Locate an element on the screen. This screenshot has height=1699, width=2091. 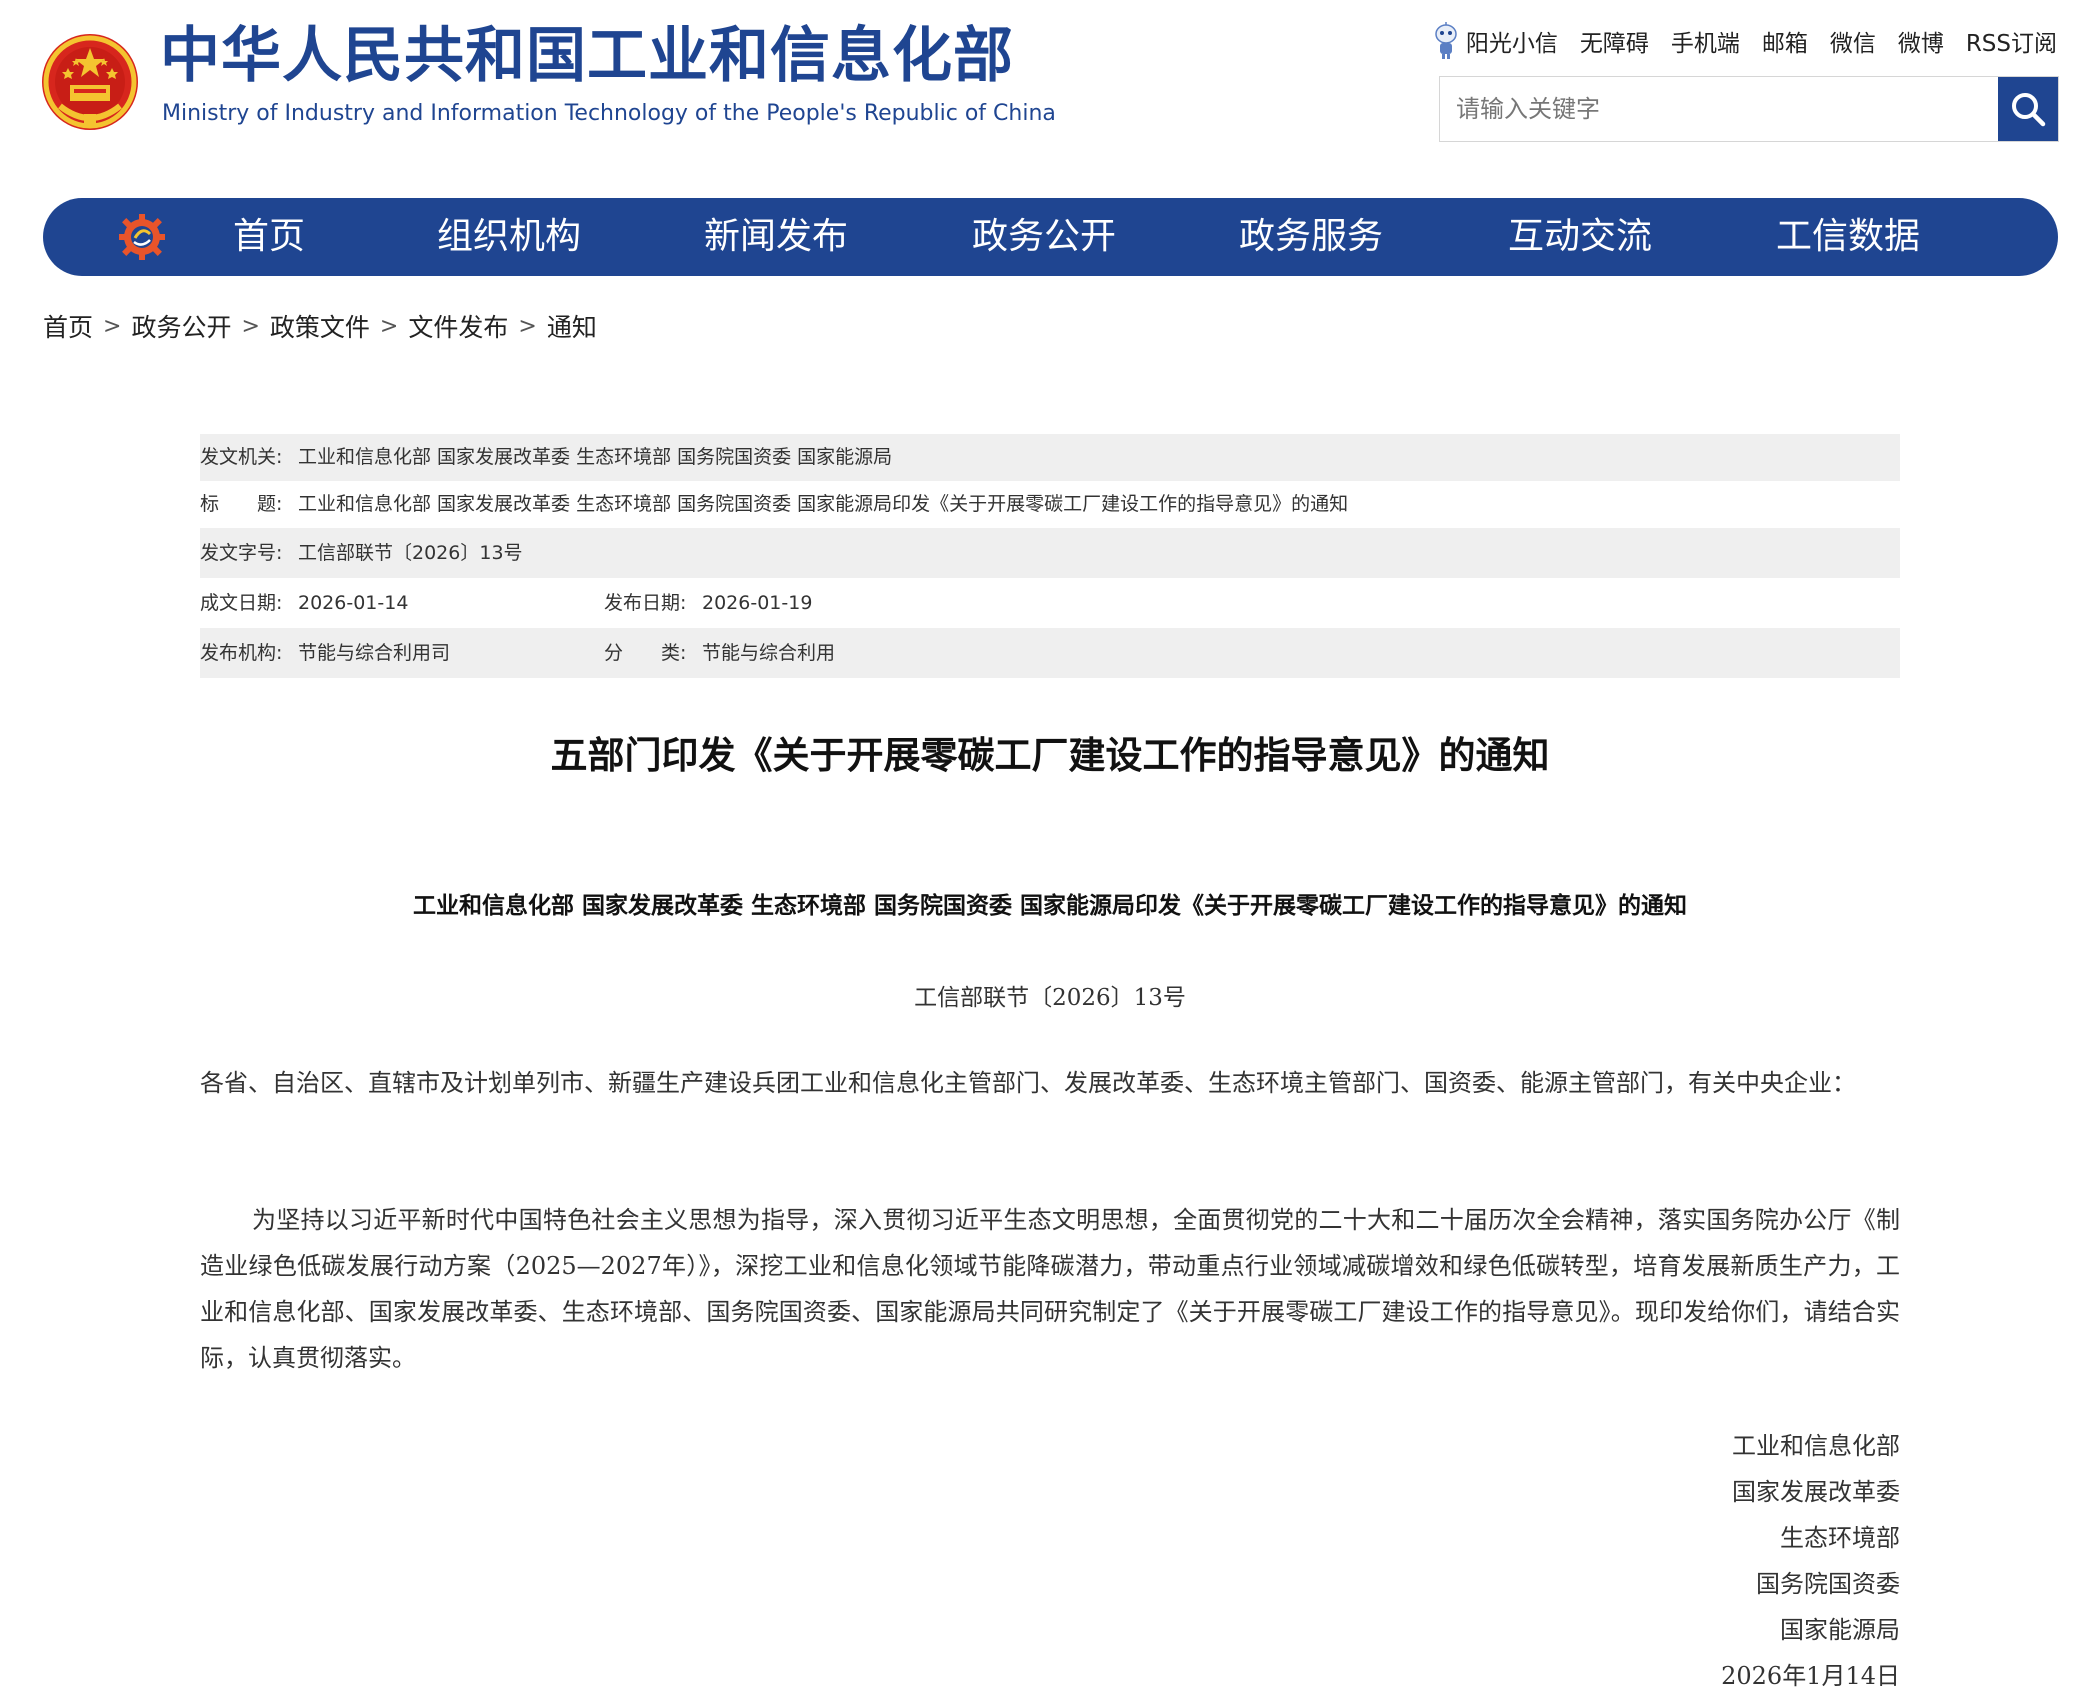
robot-mascot-icon is located at coordinates (1446, 40).